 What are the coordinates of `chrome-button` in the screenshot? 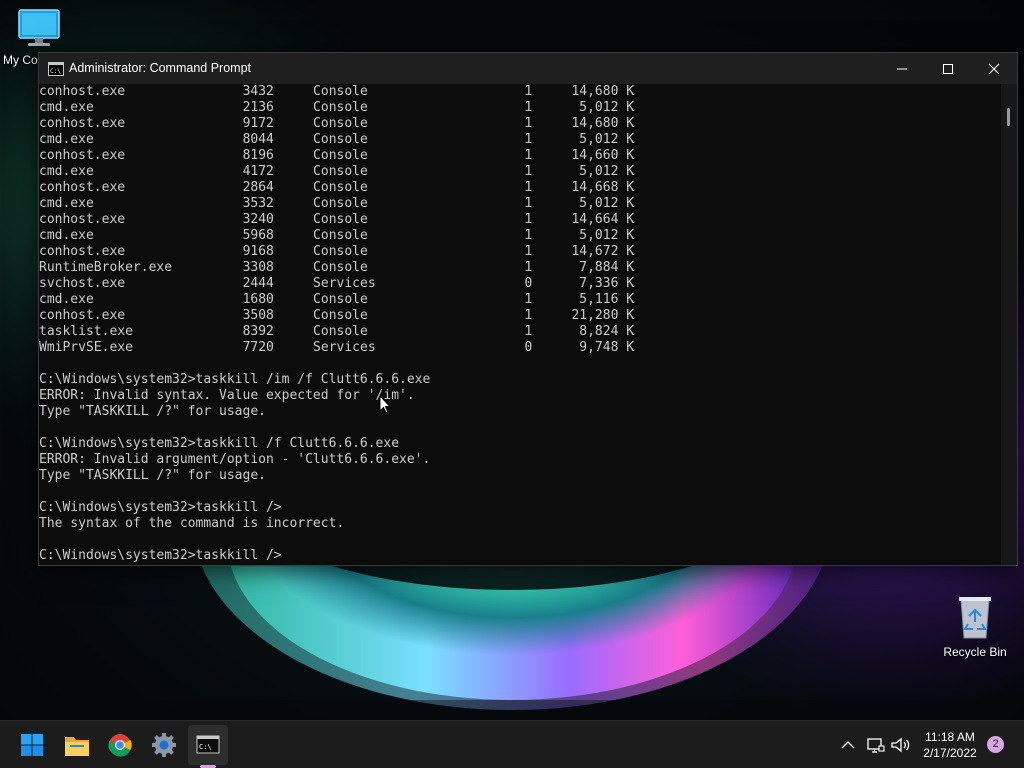 It's located at (120, 745).